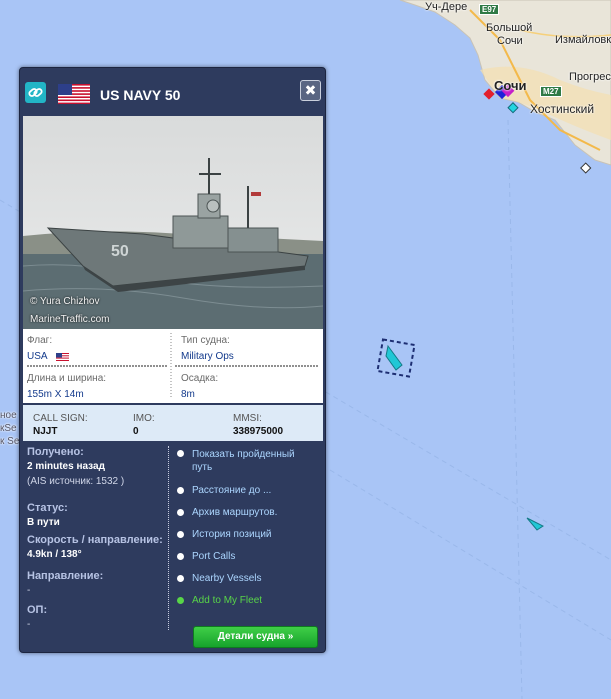 The width and height of the screenshot is (611, 699). What do you see at coordinates (10, 441) in the screenshot?
I see `map-edge-text: к Se` at bounding box center [10, 441].